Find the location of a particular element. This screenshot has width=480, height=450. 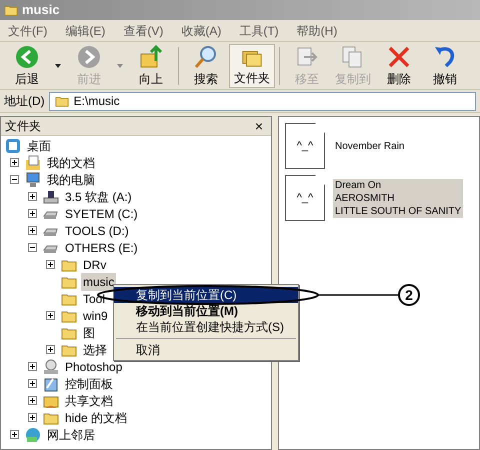

pane-title: 文件夹 is located at coordinates (23, 126).